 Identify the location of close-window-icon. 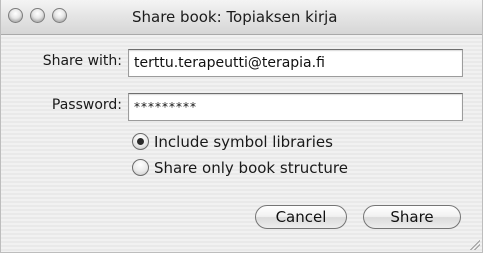
(15, 15).